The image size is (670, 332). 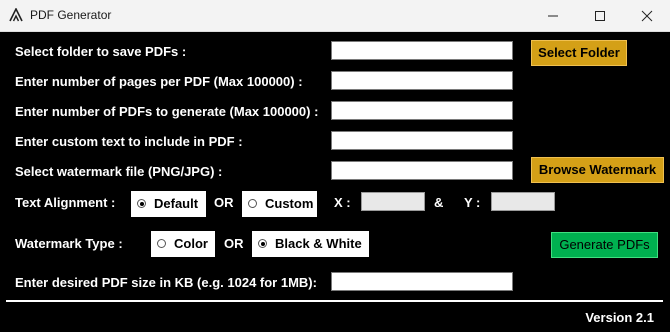 I want to click on watermark-type-label: Watermark Type :, so click(x=69, y=243).